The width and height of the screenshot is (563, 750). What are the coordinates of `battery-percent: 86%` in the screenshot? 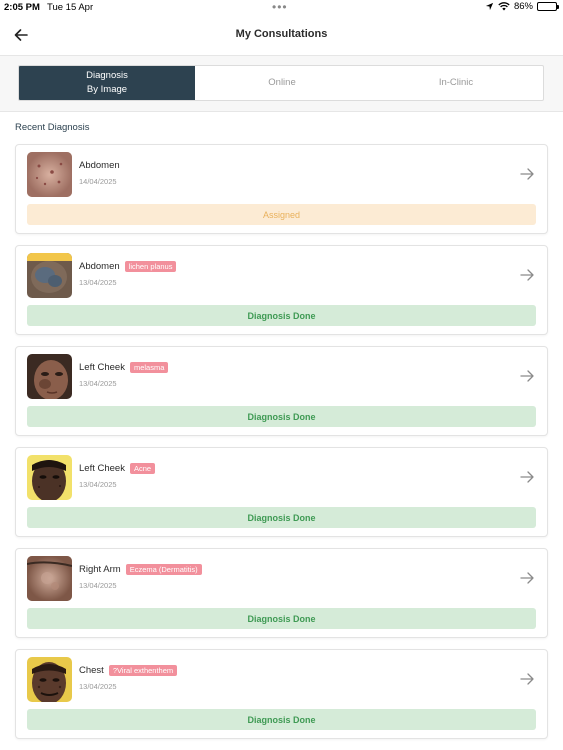 It's located at (523, 6).